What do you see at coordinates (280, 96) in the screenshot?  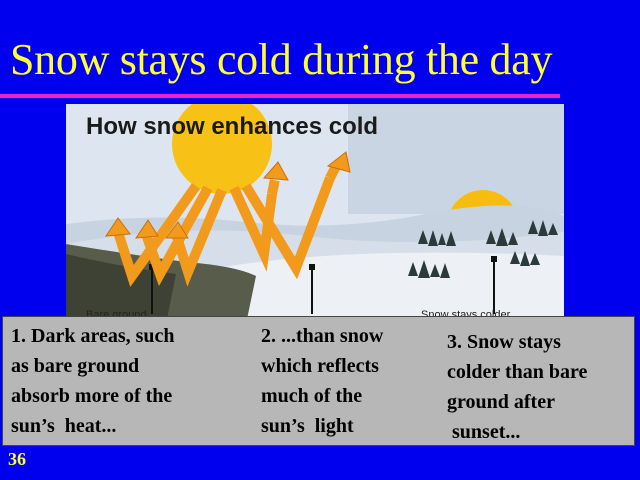 I see `title-underline` at bounding box center [280, 96].